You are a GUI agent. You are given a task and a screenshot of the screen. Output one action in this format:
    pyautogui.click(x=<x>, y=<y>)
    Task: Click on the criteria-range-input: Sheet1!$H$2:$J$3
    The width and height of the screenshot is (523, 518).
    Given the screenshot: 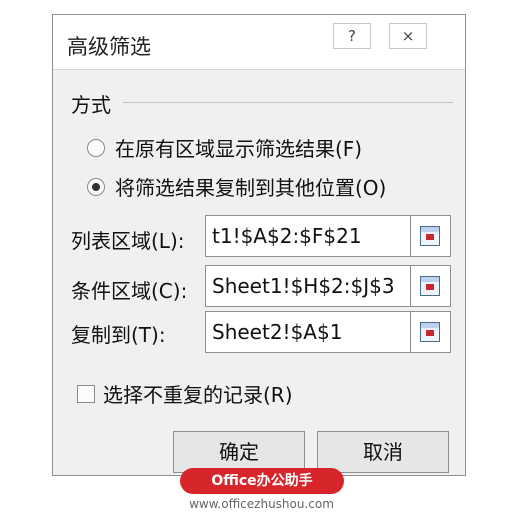 What is the action you would take?
    pyautogui.click(x=308, y=286)
    